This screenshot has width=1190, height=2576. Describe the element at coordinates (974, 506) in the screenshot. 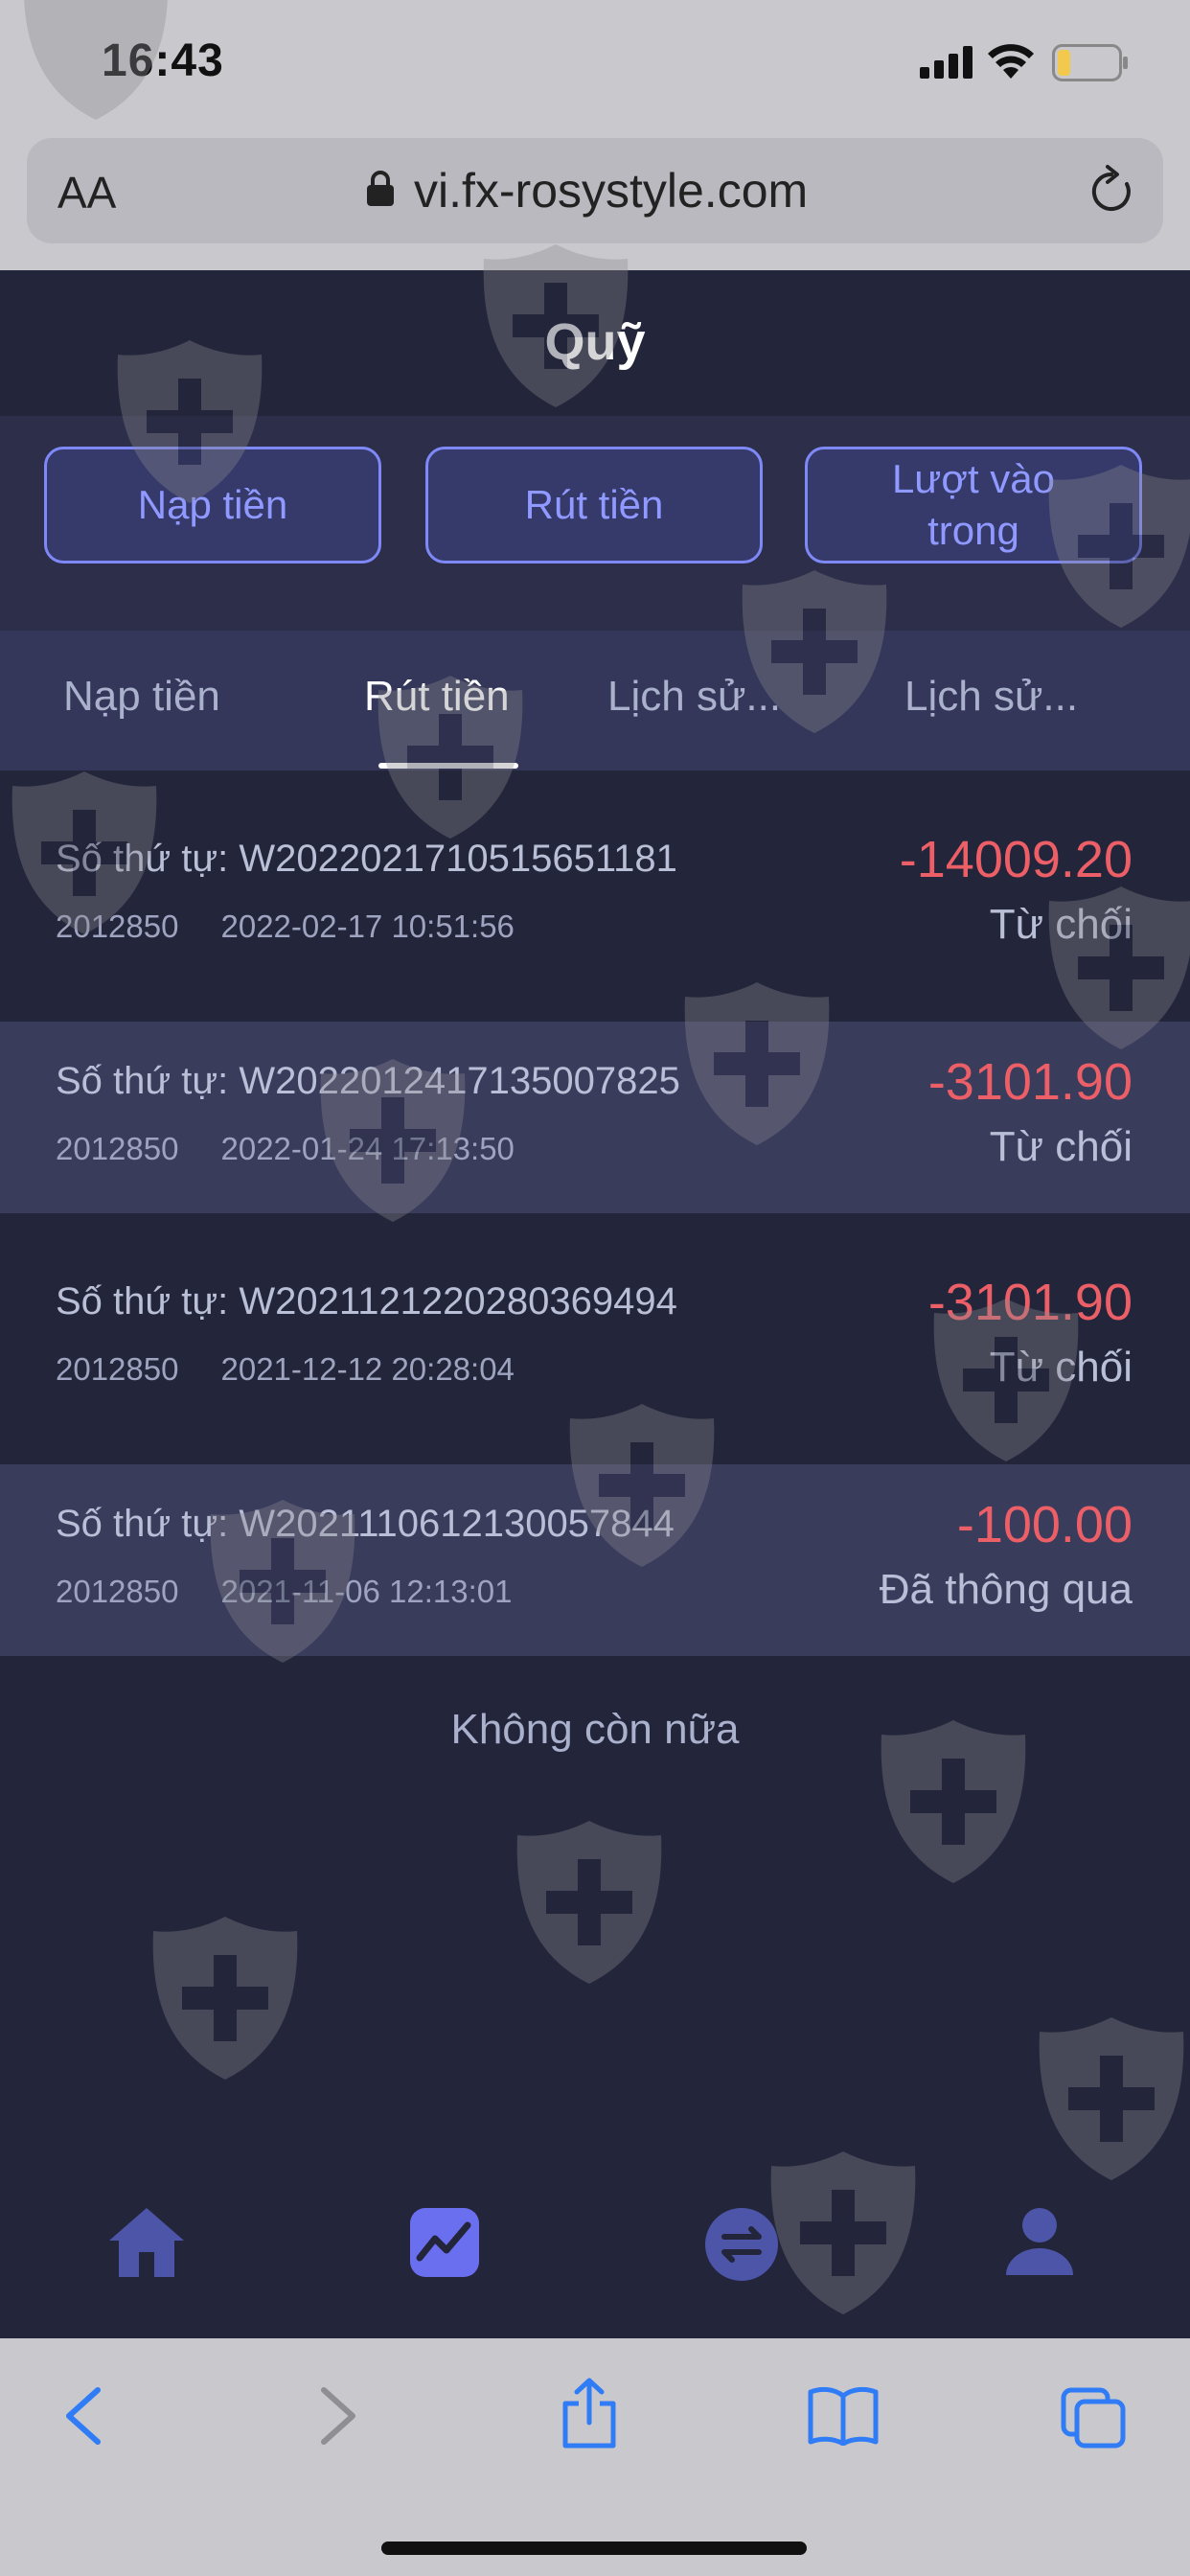

I see `transfer-in-button: Lượt vào trong` at that location.